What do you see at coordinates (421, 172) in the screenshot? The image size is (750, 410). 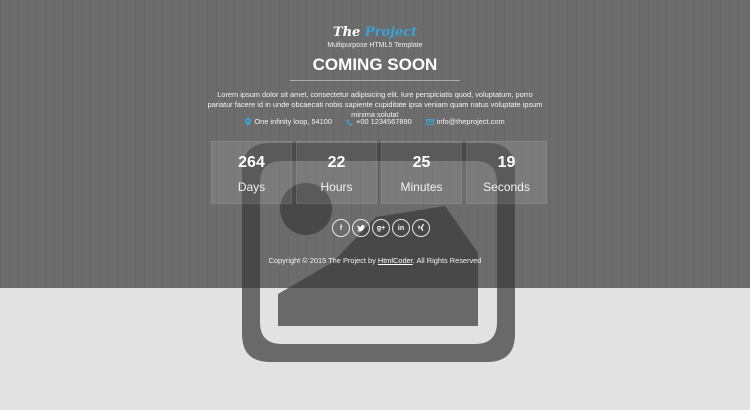 I see `countdown-minutes: 25 Minutes` at bounding box center [421, 172].